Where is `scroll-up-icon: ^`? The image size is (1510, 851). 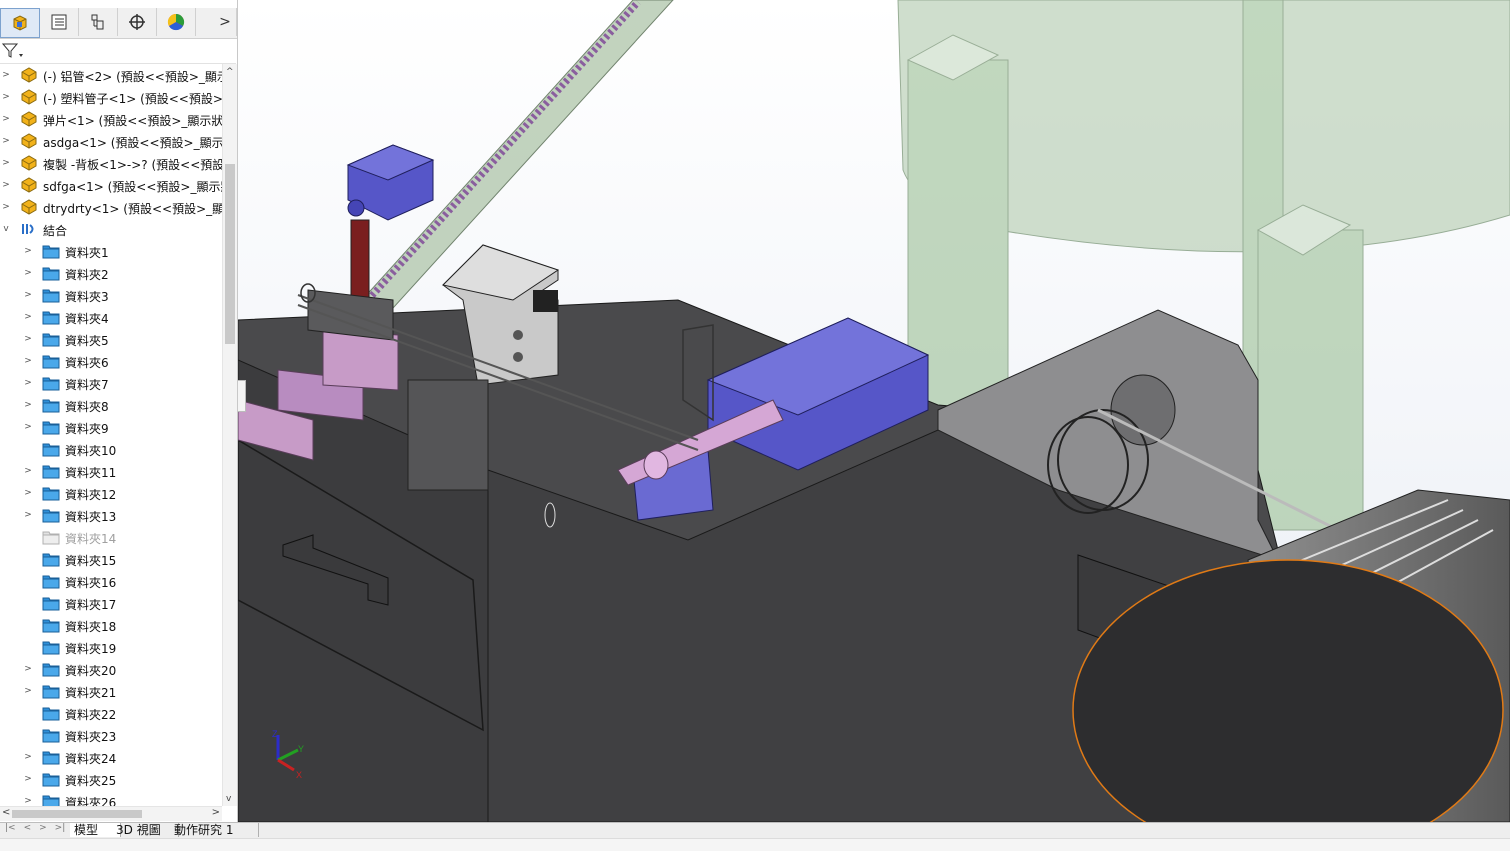
scroll-up-icon: ^ is located at coordinates (230, 72).